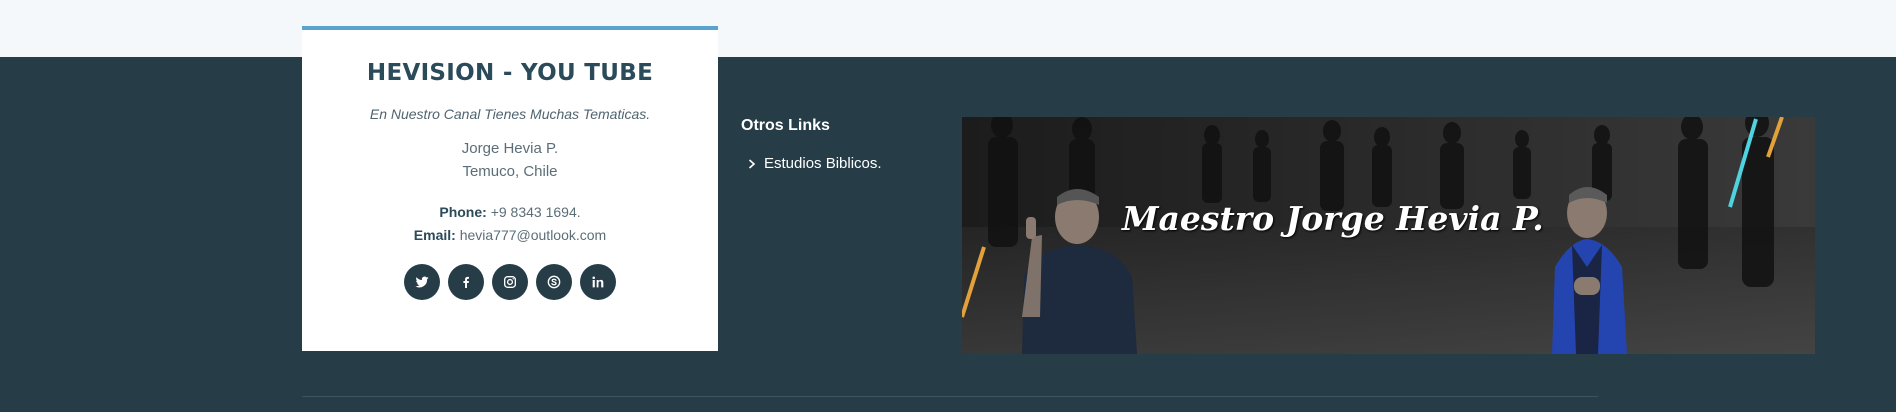 This screenshot has width=1896, height=412. I want to click on twitter-icon, so click(422, 282).